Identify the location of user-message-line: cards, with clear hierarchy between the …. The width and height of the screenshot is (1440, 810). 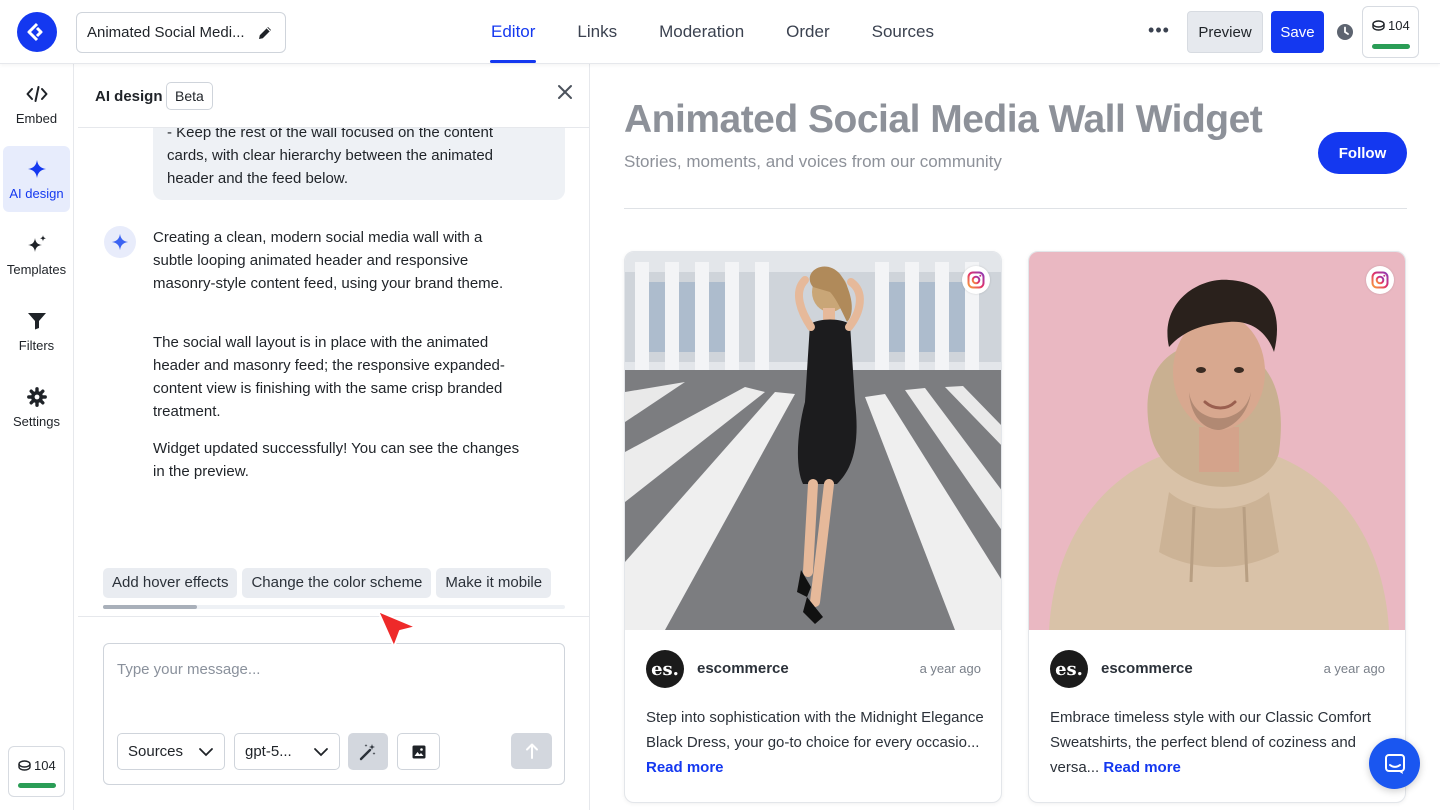
(330, 155).